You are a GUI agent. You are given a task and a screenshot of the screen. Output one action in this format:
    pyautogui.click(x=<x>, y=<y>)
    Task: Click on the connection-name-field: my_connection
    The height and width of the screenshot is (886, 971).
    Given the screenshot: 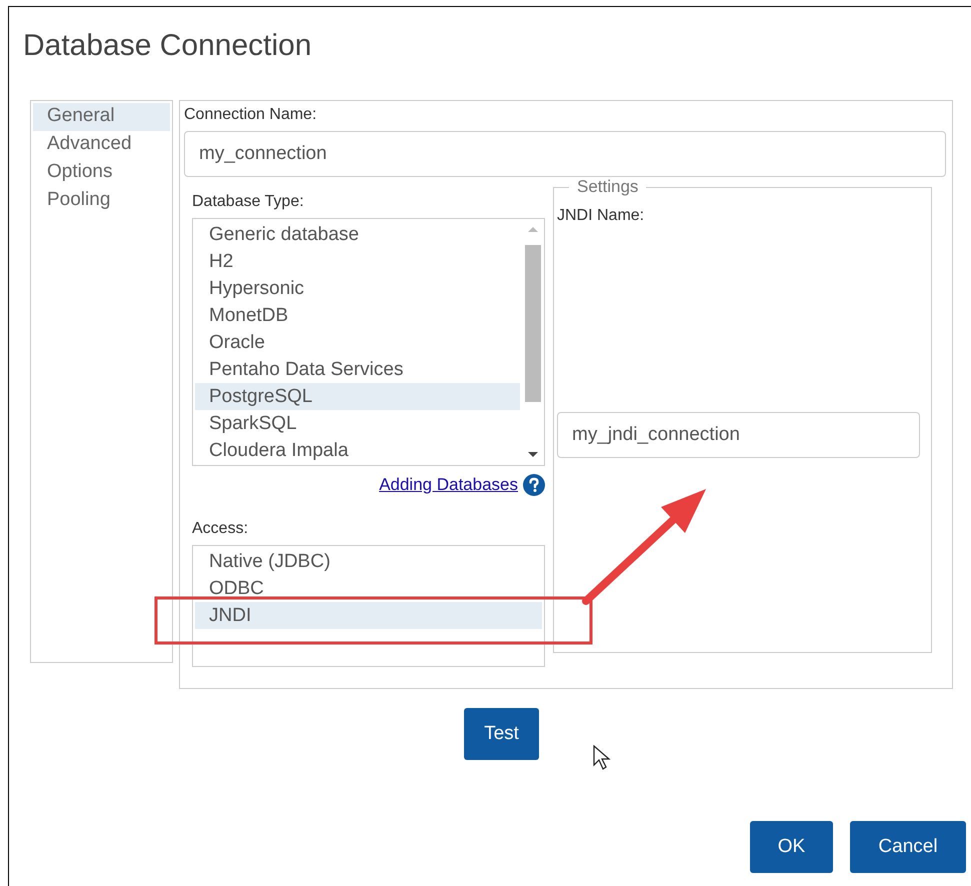 What is the action you would take?
    pyautogui.click(x=565, y=154)
    